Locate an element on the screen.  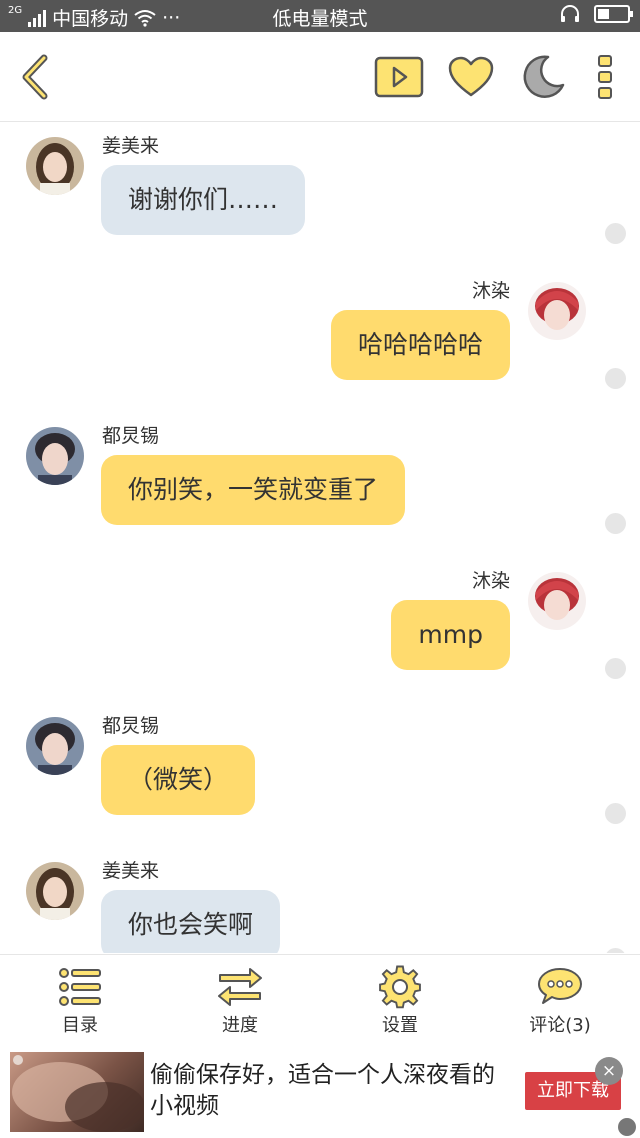
message-bubble: 你也会笑啊 is located at coordinates (191, 921).